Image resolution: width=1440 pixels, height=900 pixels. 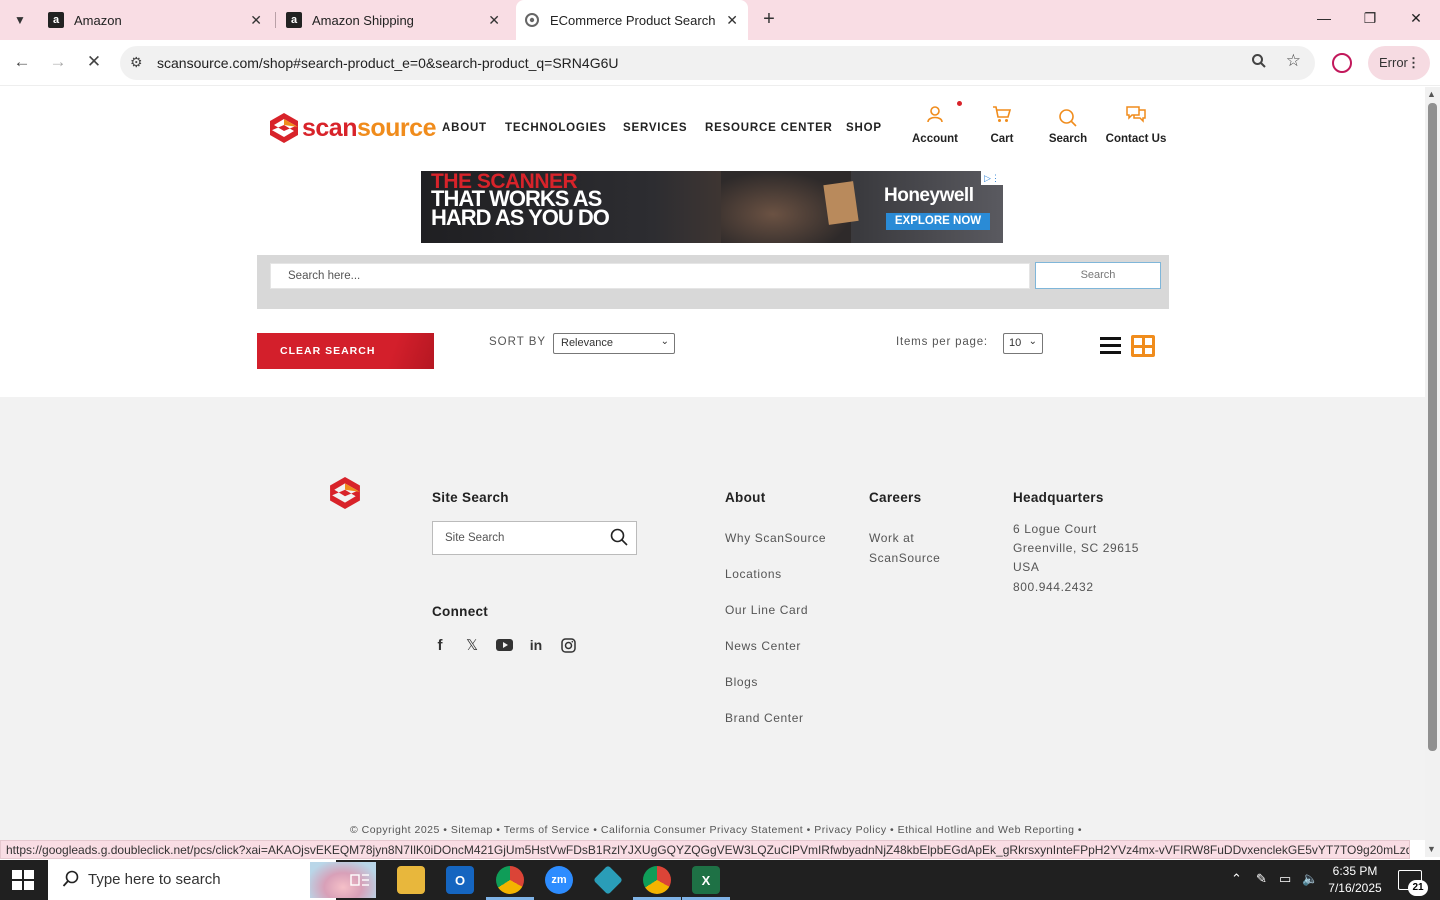 What do you see at coordinates (440, 645) in the screenshot?
I see `facebook-icon: f` at bounding box center [440, 645].